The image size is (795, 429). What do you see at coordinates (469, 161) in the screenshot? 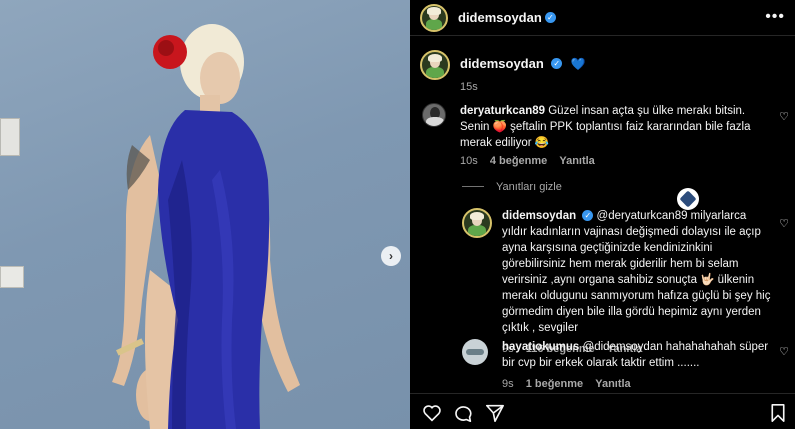
I see `comment-time: 10s` at bounding box center [469, 161].